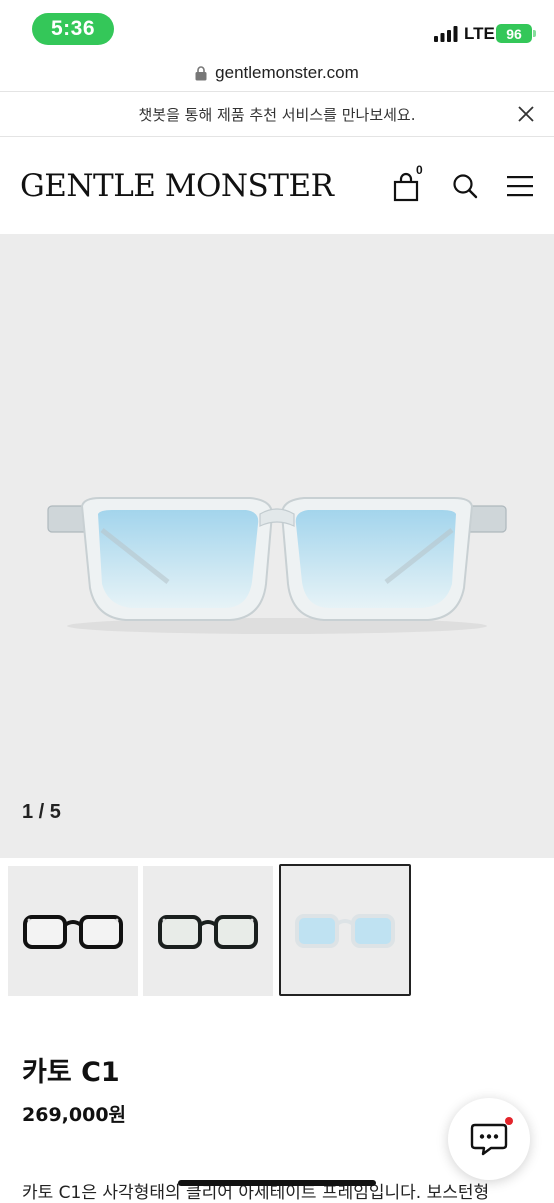  I want to click on cart-count-badge: 0, so click(419, 170).